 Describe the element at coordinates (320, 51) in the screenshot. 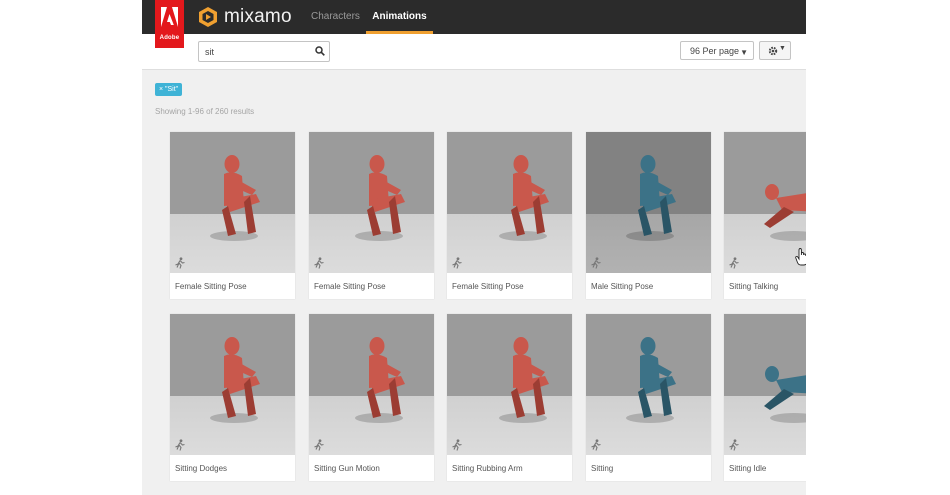

I see `search-icon` at that location.